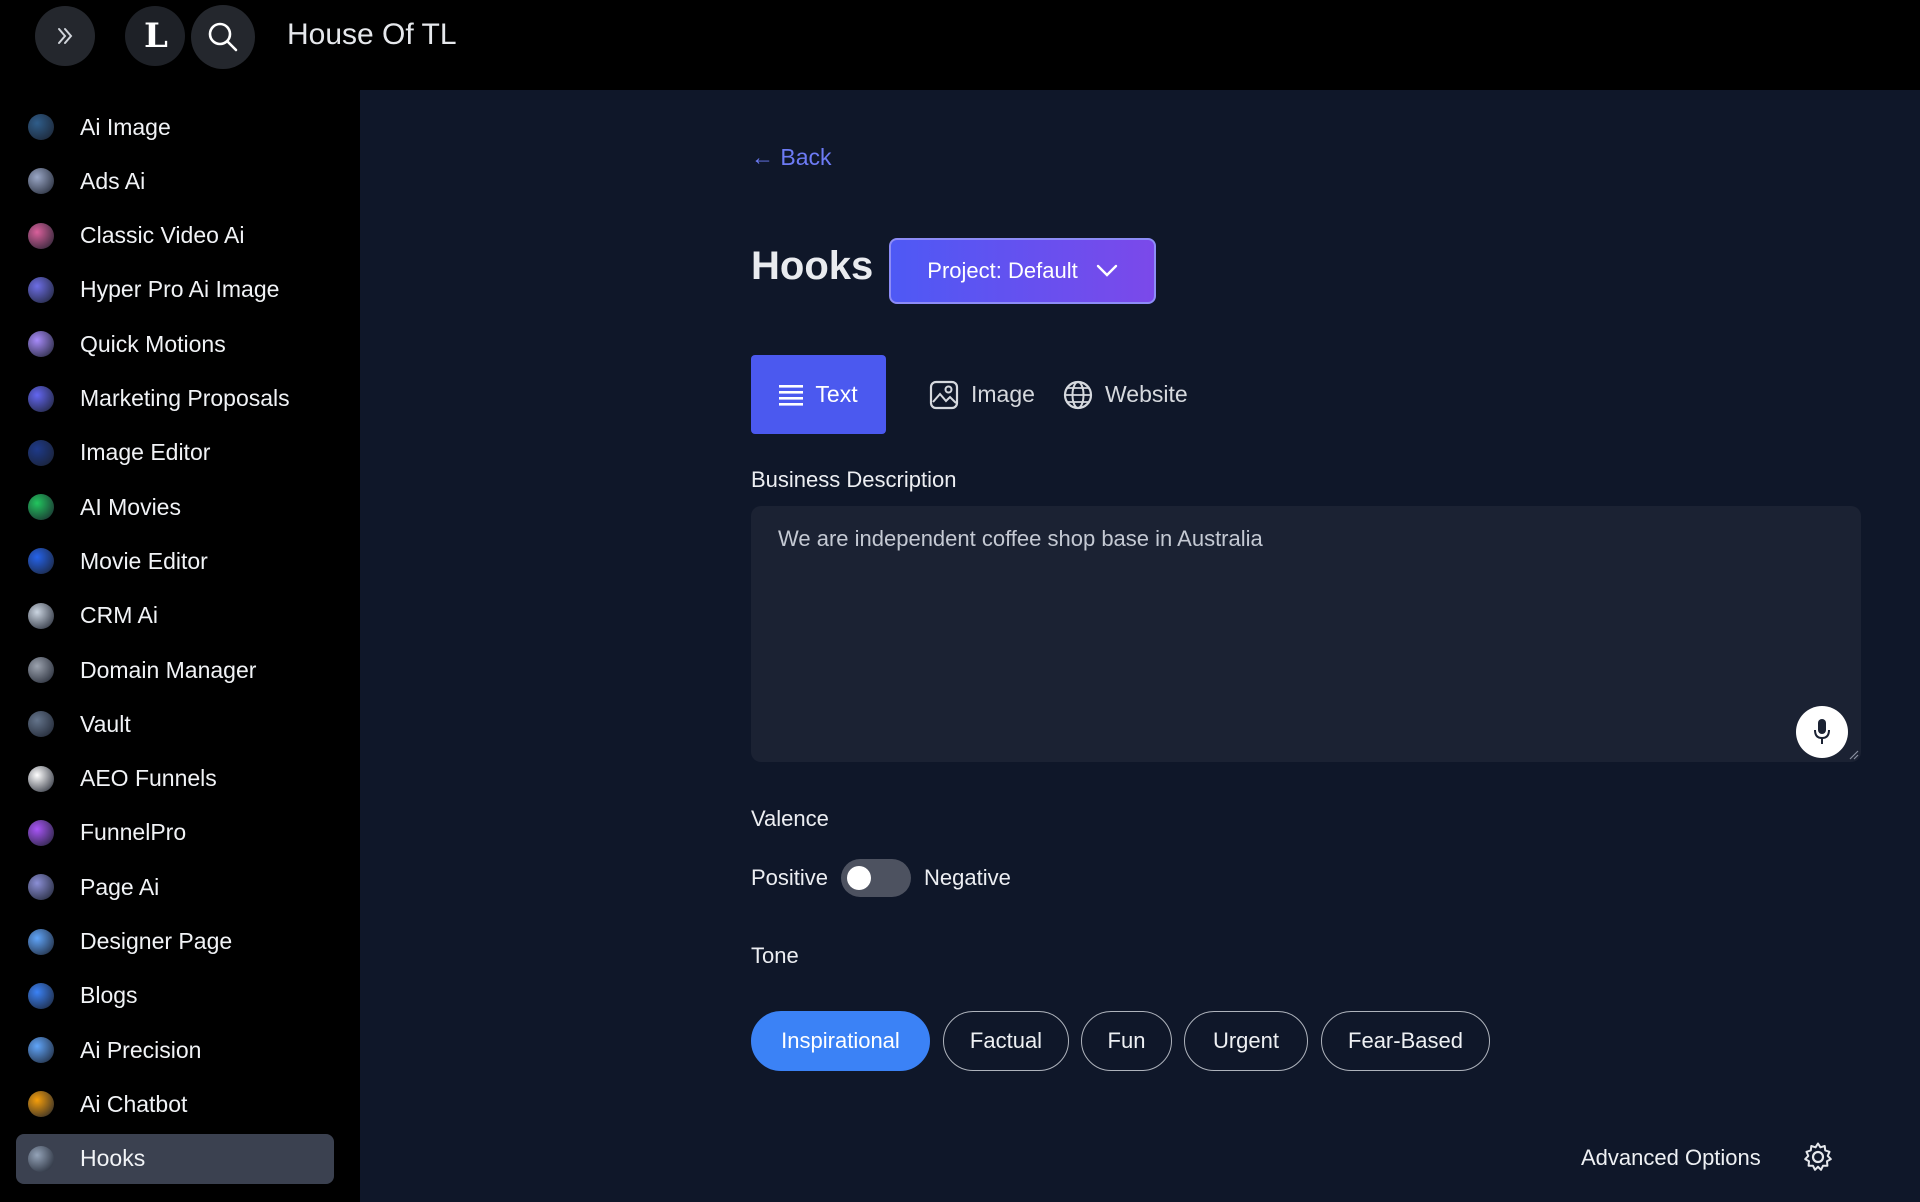 This screenshot has width=1920, height=1202. What do you see at coordinates (175, 887) in the screenshot?
I see `sidebar-item-page-ai: Page Ai` at bounding box center [175, 887].